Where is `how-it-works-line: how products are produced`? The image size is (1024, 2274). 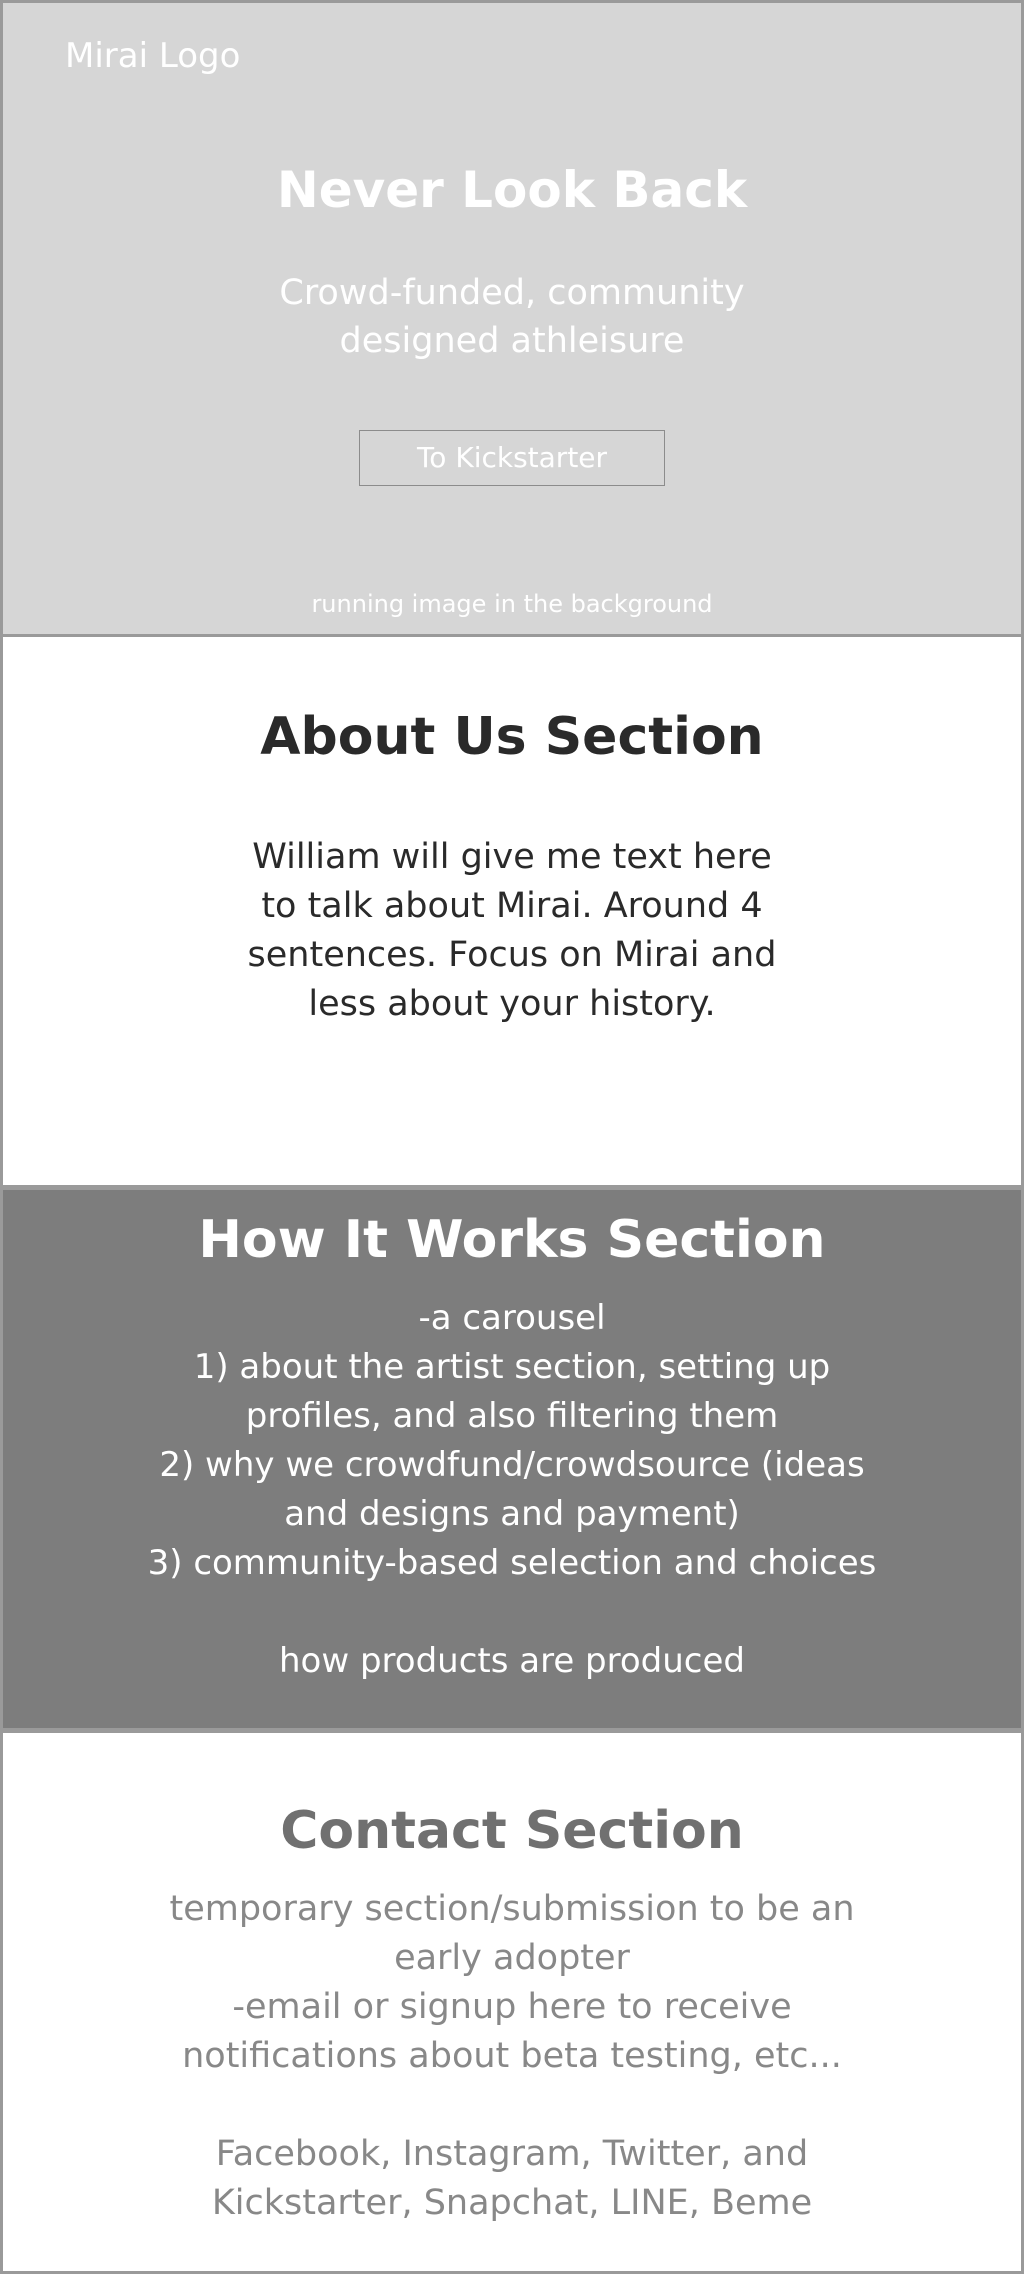
how-it-works-line: how products are produced is located at coordinates (512, 1661).